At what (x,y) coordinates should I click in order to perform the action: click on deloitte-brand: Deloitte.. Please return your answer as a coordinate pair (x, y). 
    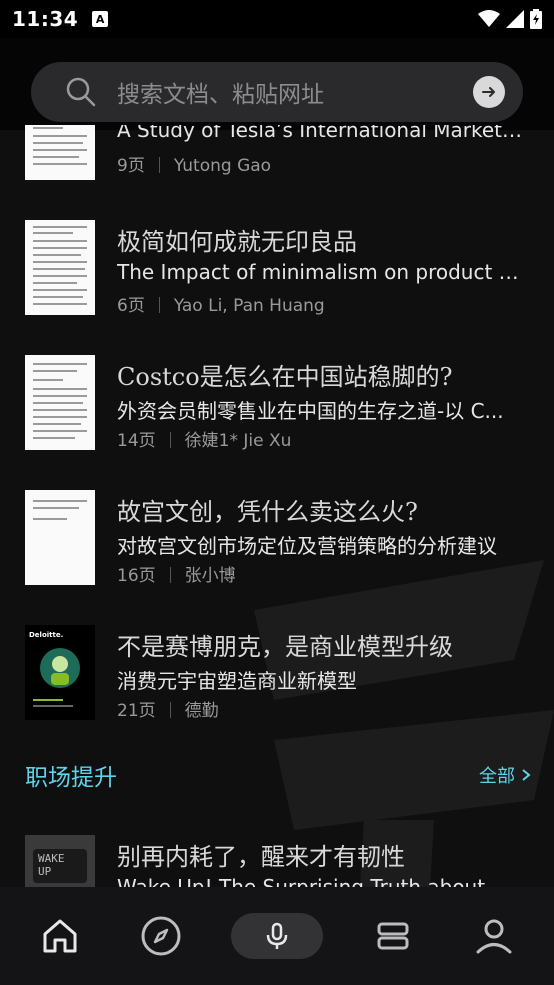
    Looking at the image, I should click on (46, 635).